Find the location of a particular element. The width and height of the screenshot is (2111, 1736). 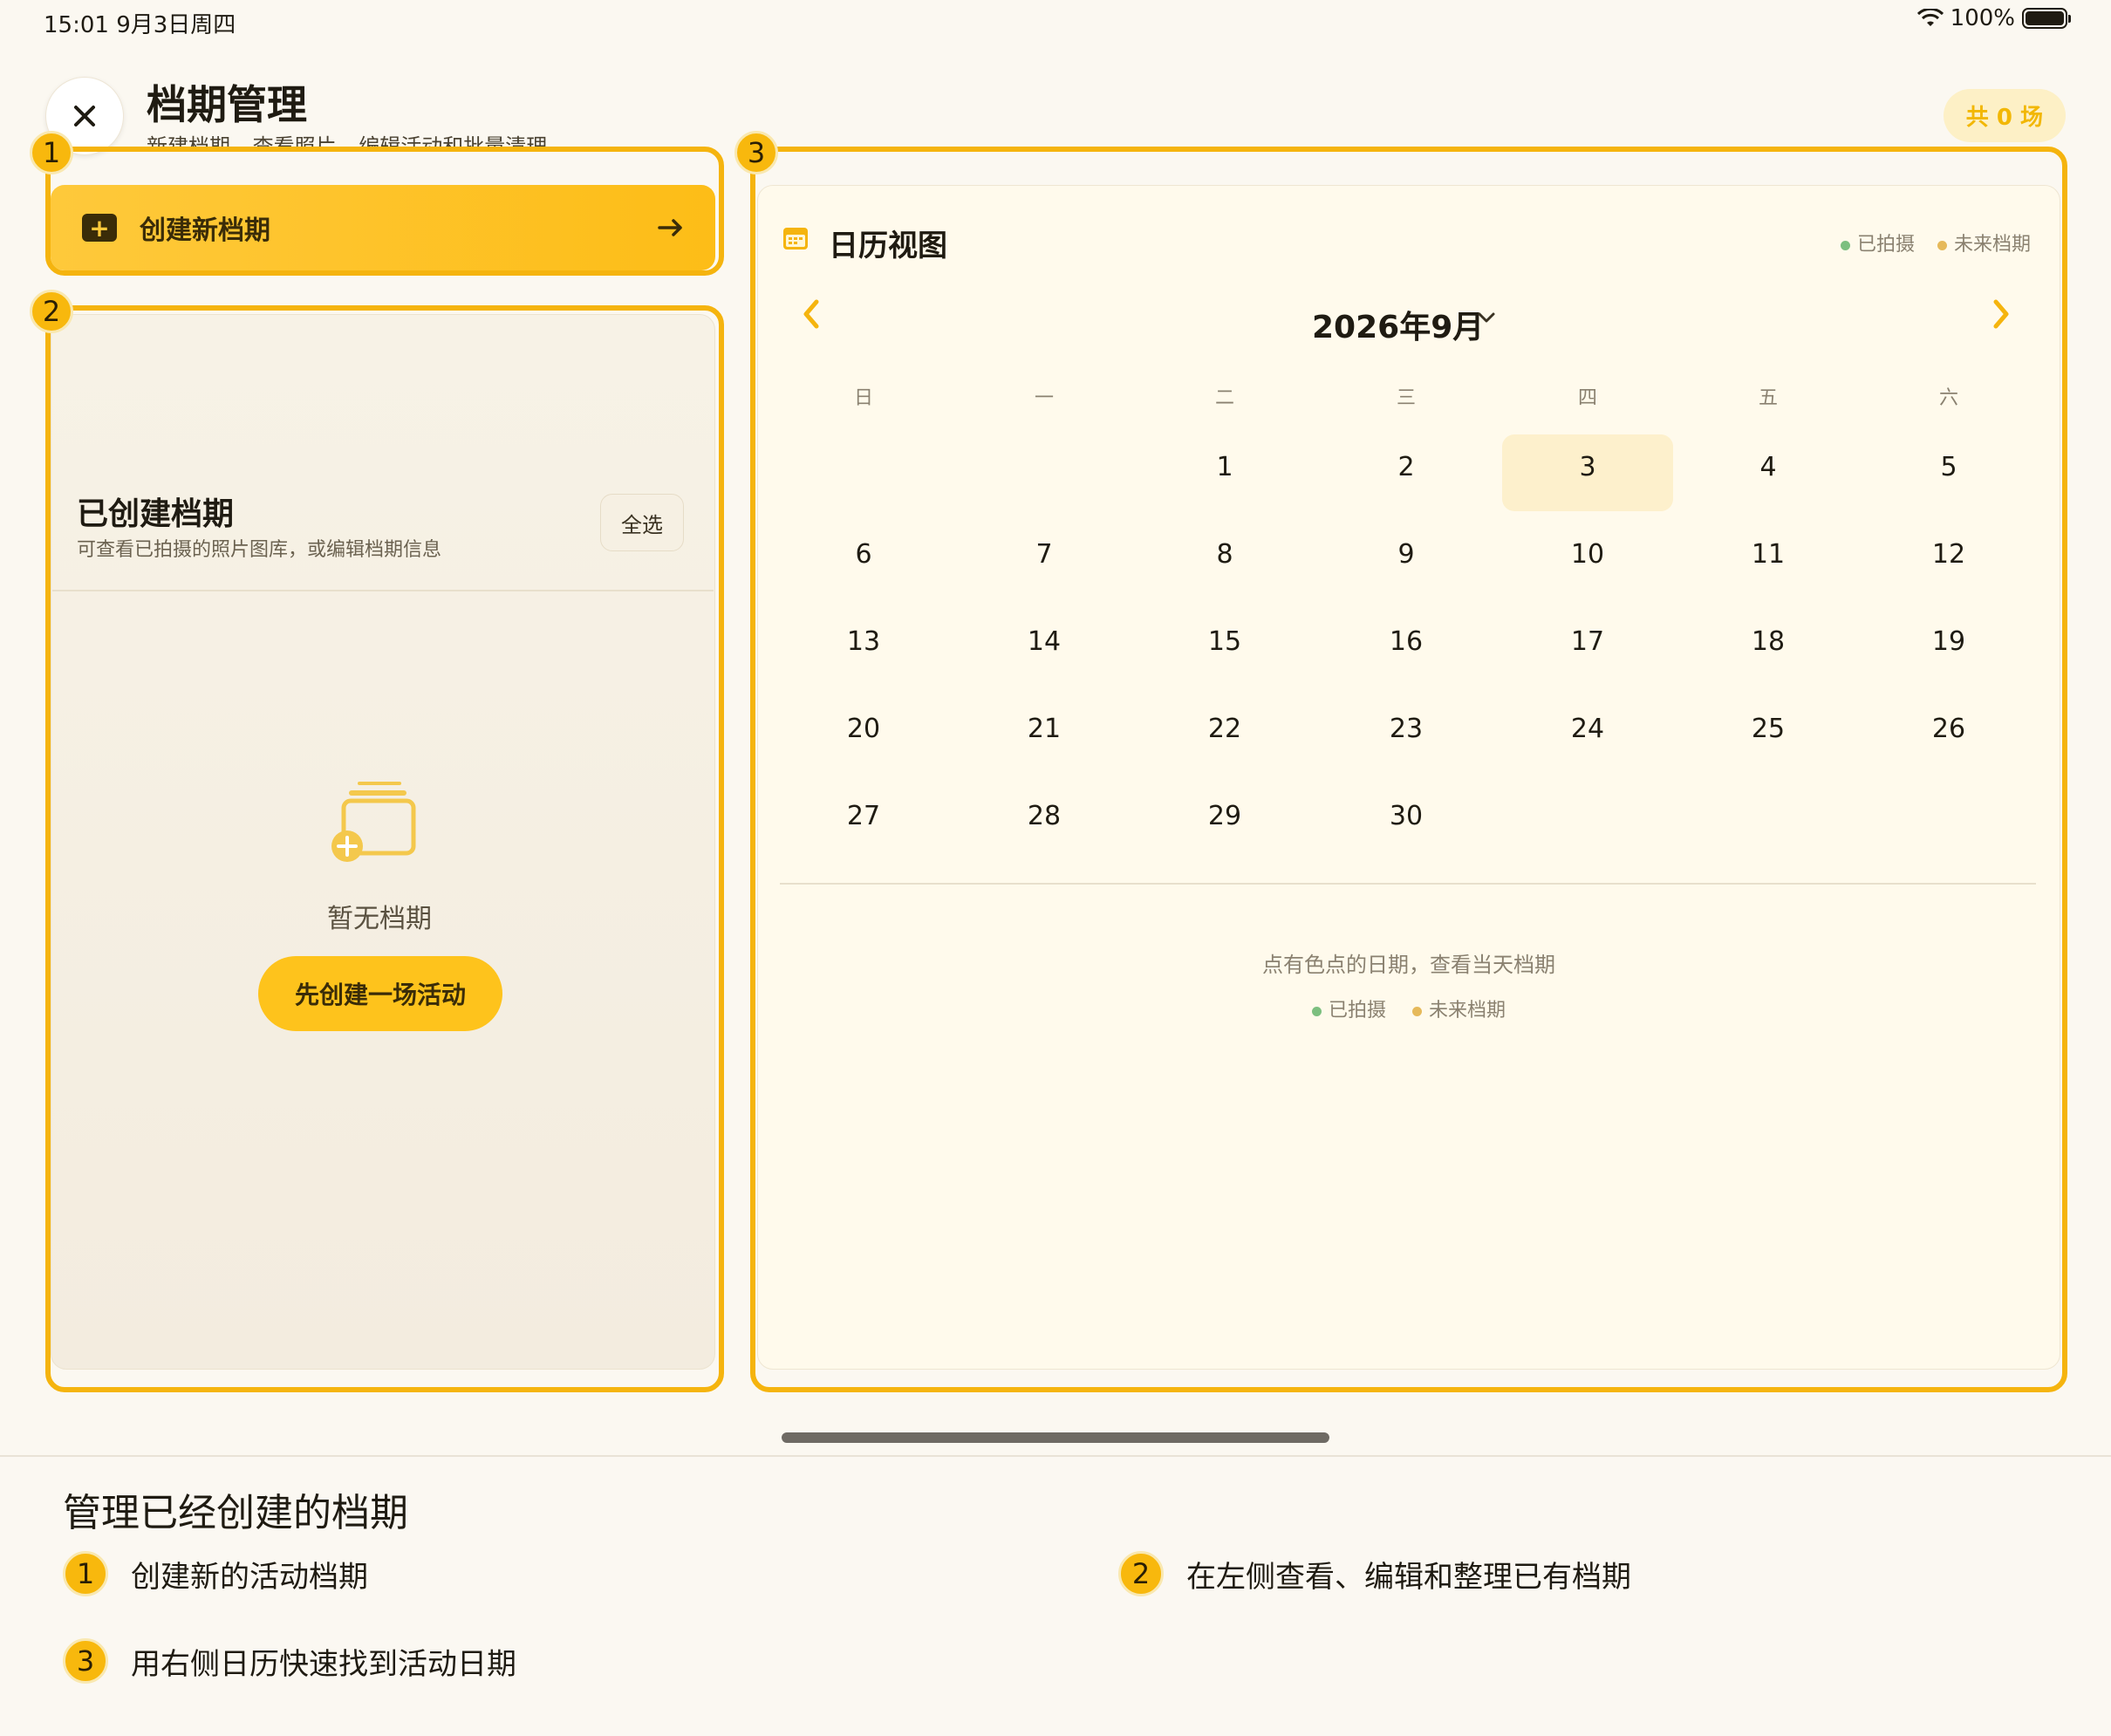

calendar-day: 7 is located at coordinates (1044, 555).